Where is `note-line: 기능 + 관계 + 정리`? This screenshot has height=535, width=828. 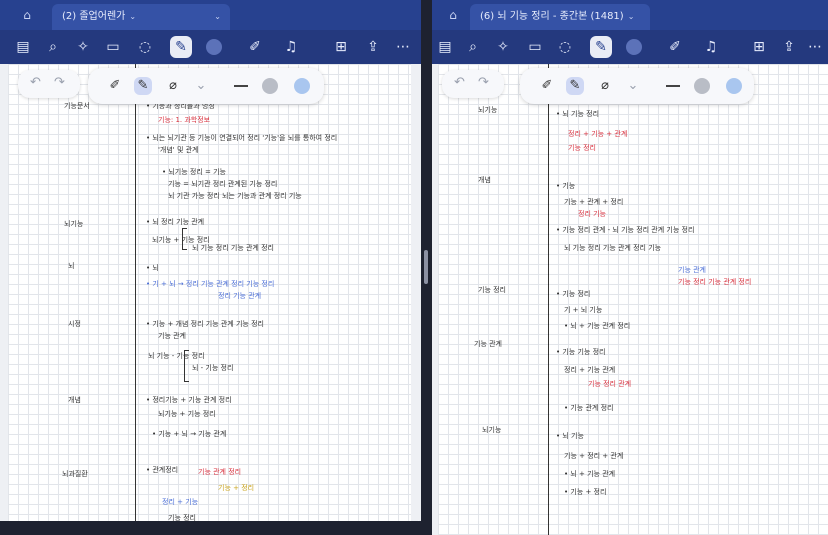
note-line: 기능 + 관계 + 정리 is located at coordinates (594, 202).